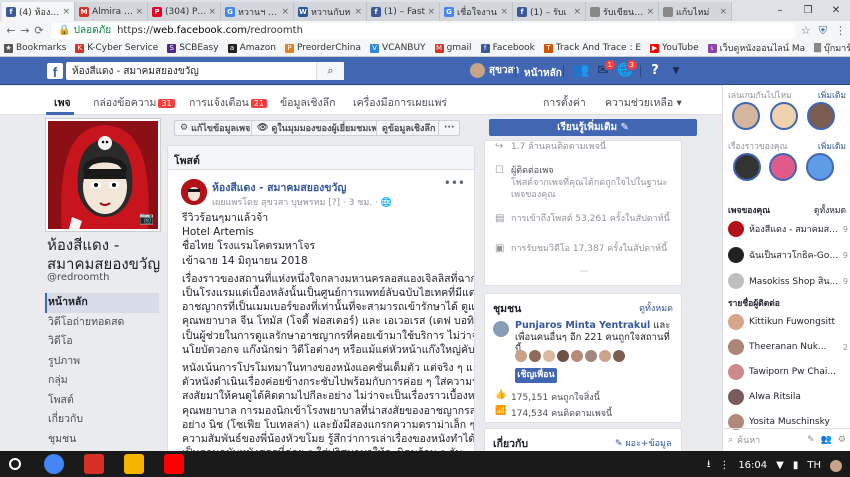  What do you see at coordinates (583, 272) in the screenshot?
I see `info-more: ···` at bounding box center [583, 272].